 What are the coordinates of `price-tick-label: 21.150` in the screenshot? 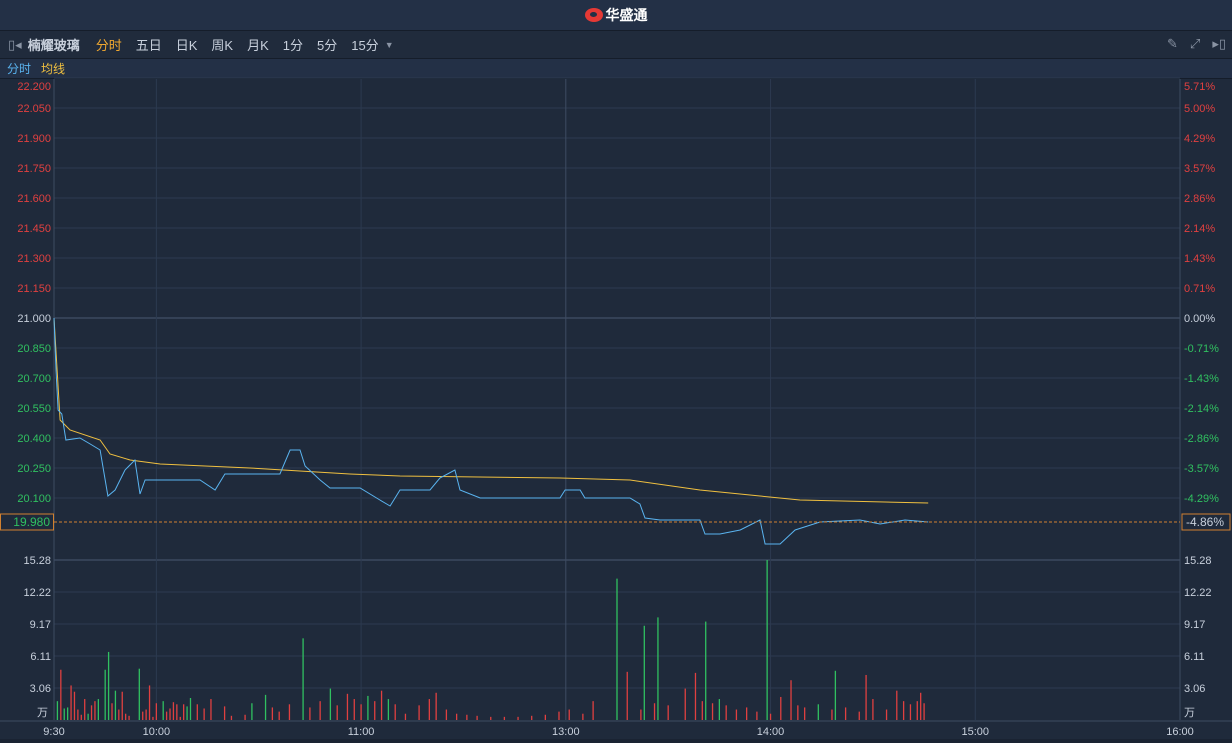 It's located at (34, 289).